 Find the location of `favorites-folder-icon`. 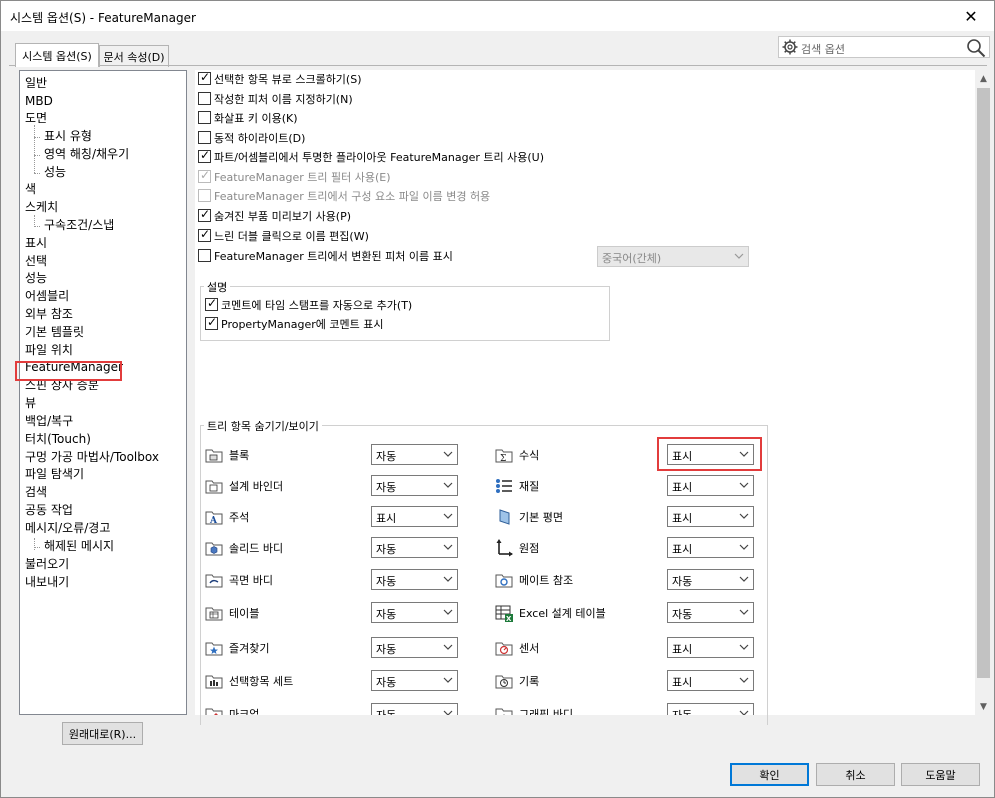

favorites-folder-icon is located at coordinates (214, 649).